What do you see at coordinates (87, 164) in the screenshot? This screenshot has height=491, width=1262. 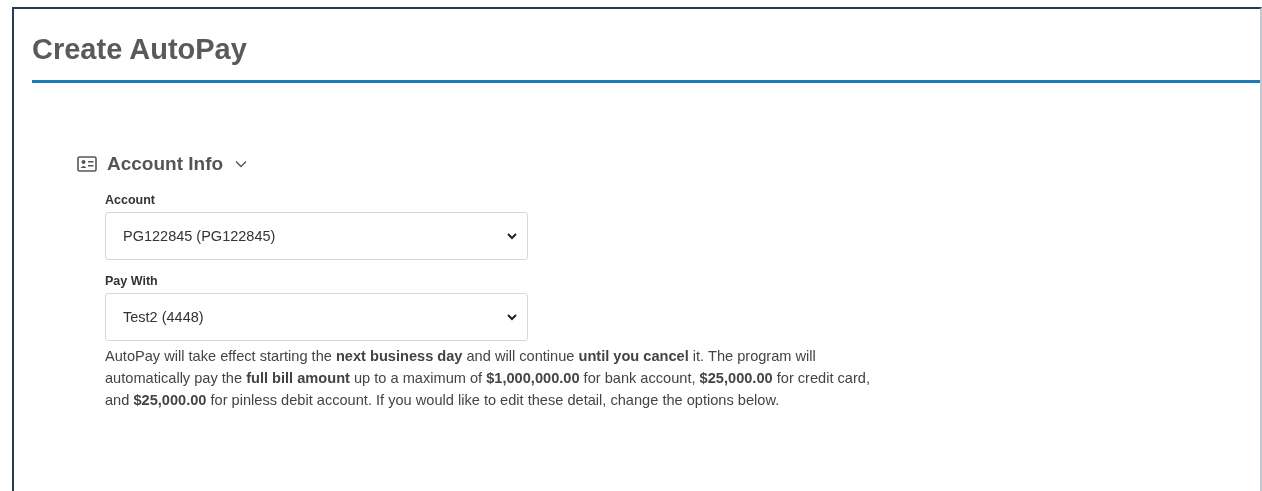 I see `id-card-icon` at bounding box center [87, 164].